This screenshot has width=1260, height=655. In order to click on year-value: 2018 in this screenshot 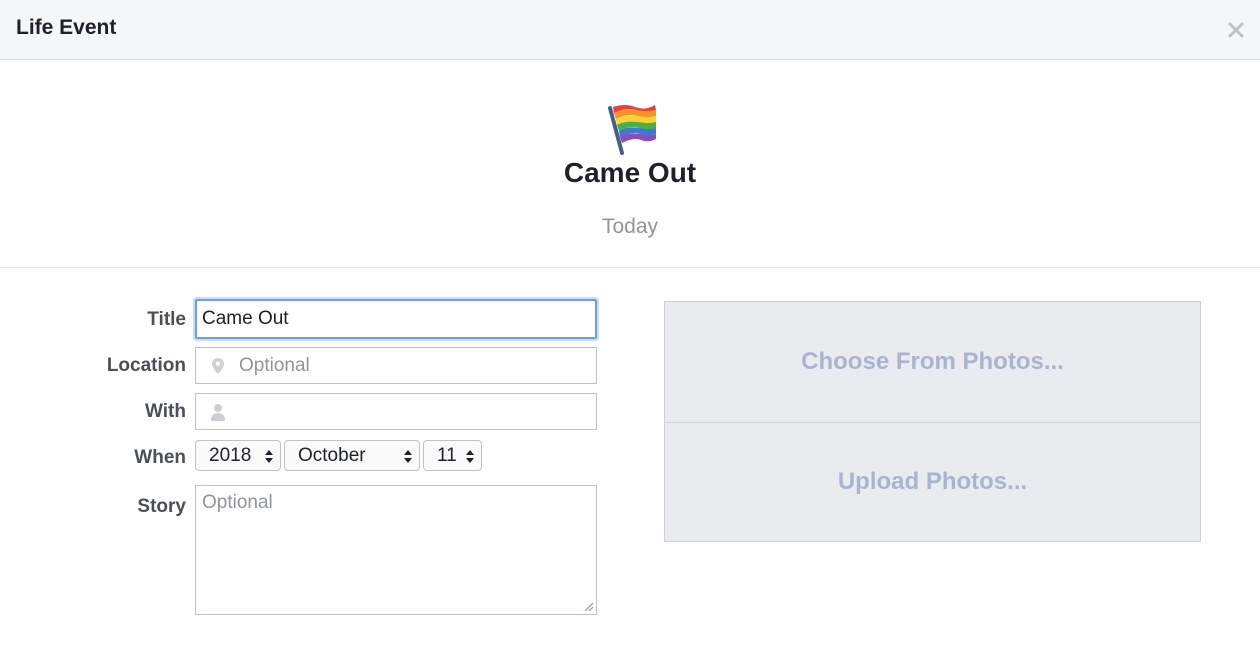, I will do `click(230, 455)`.